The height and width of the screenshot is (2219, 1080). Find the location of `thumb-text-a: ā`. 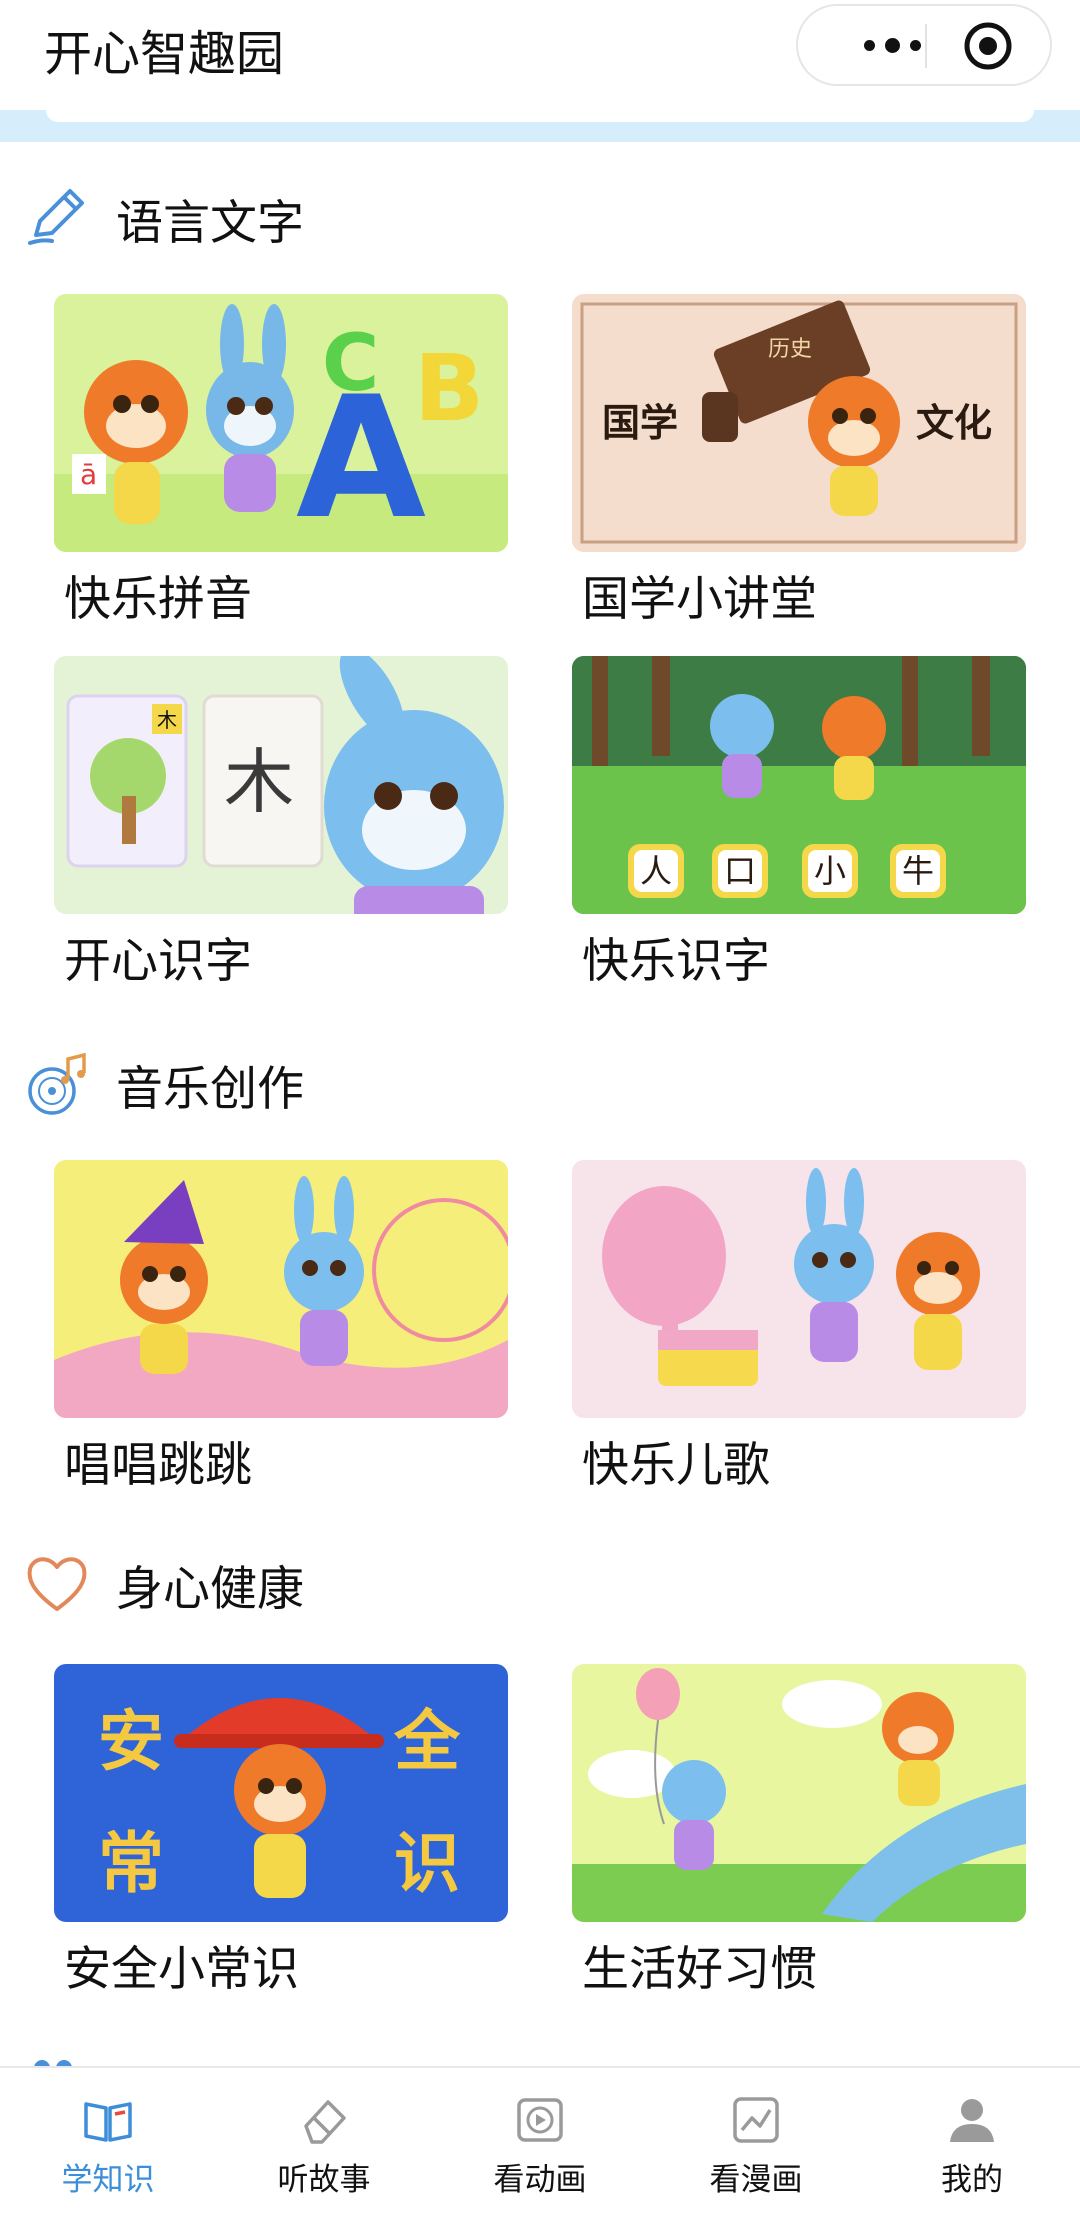

thumb-text-a: ā is located at coordinates (88, 474).